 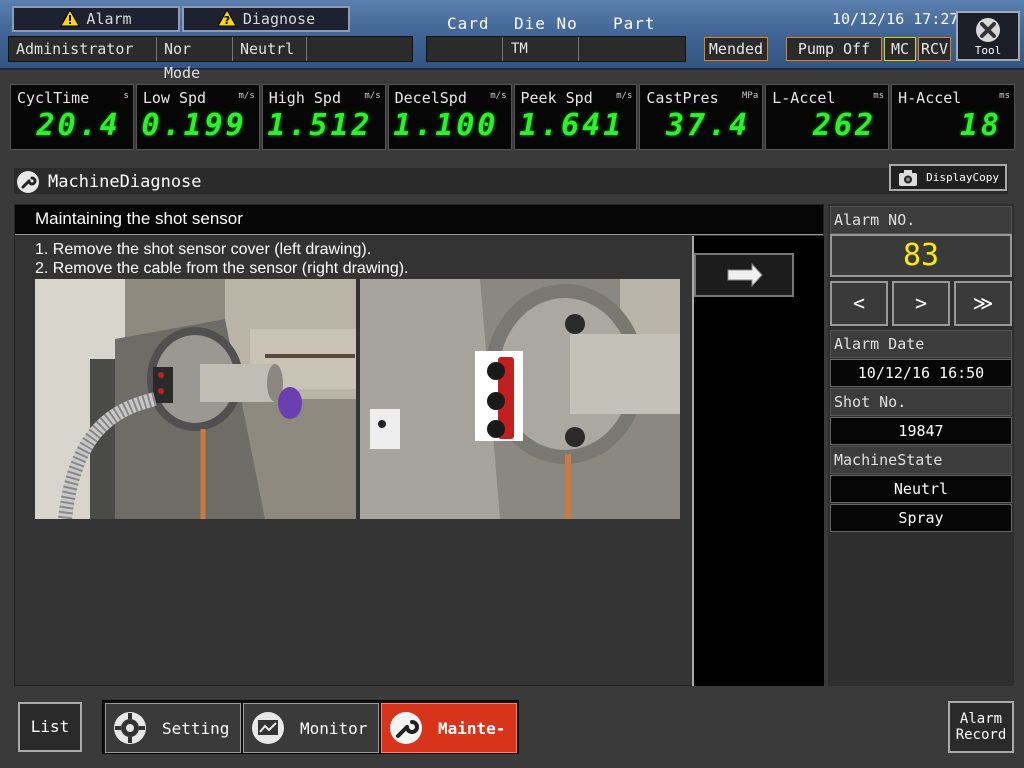 I want to click on card-label: Card, so click(x=468, y=23).